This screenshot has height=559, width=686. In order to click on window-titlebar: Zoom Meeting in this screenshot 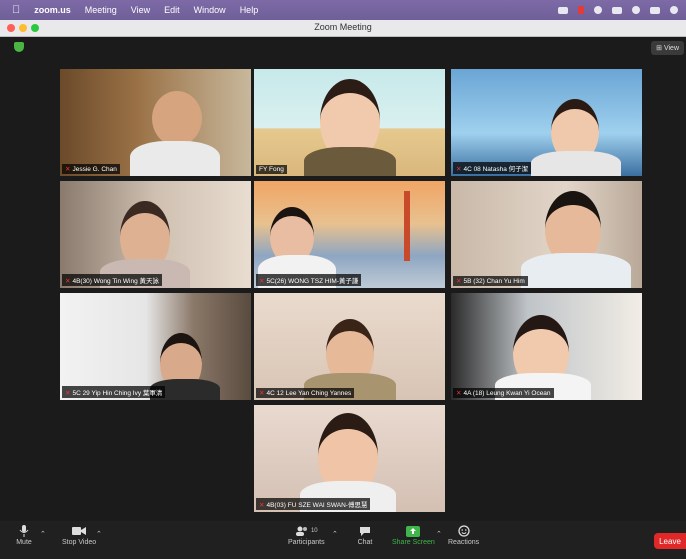, I will do `click(343, 28)`.